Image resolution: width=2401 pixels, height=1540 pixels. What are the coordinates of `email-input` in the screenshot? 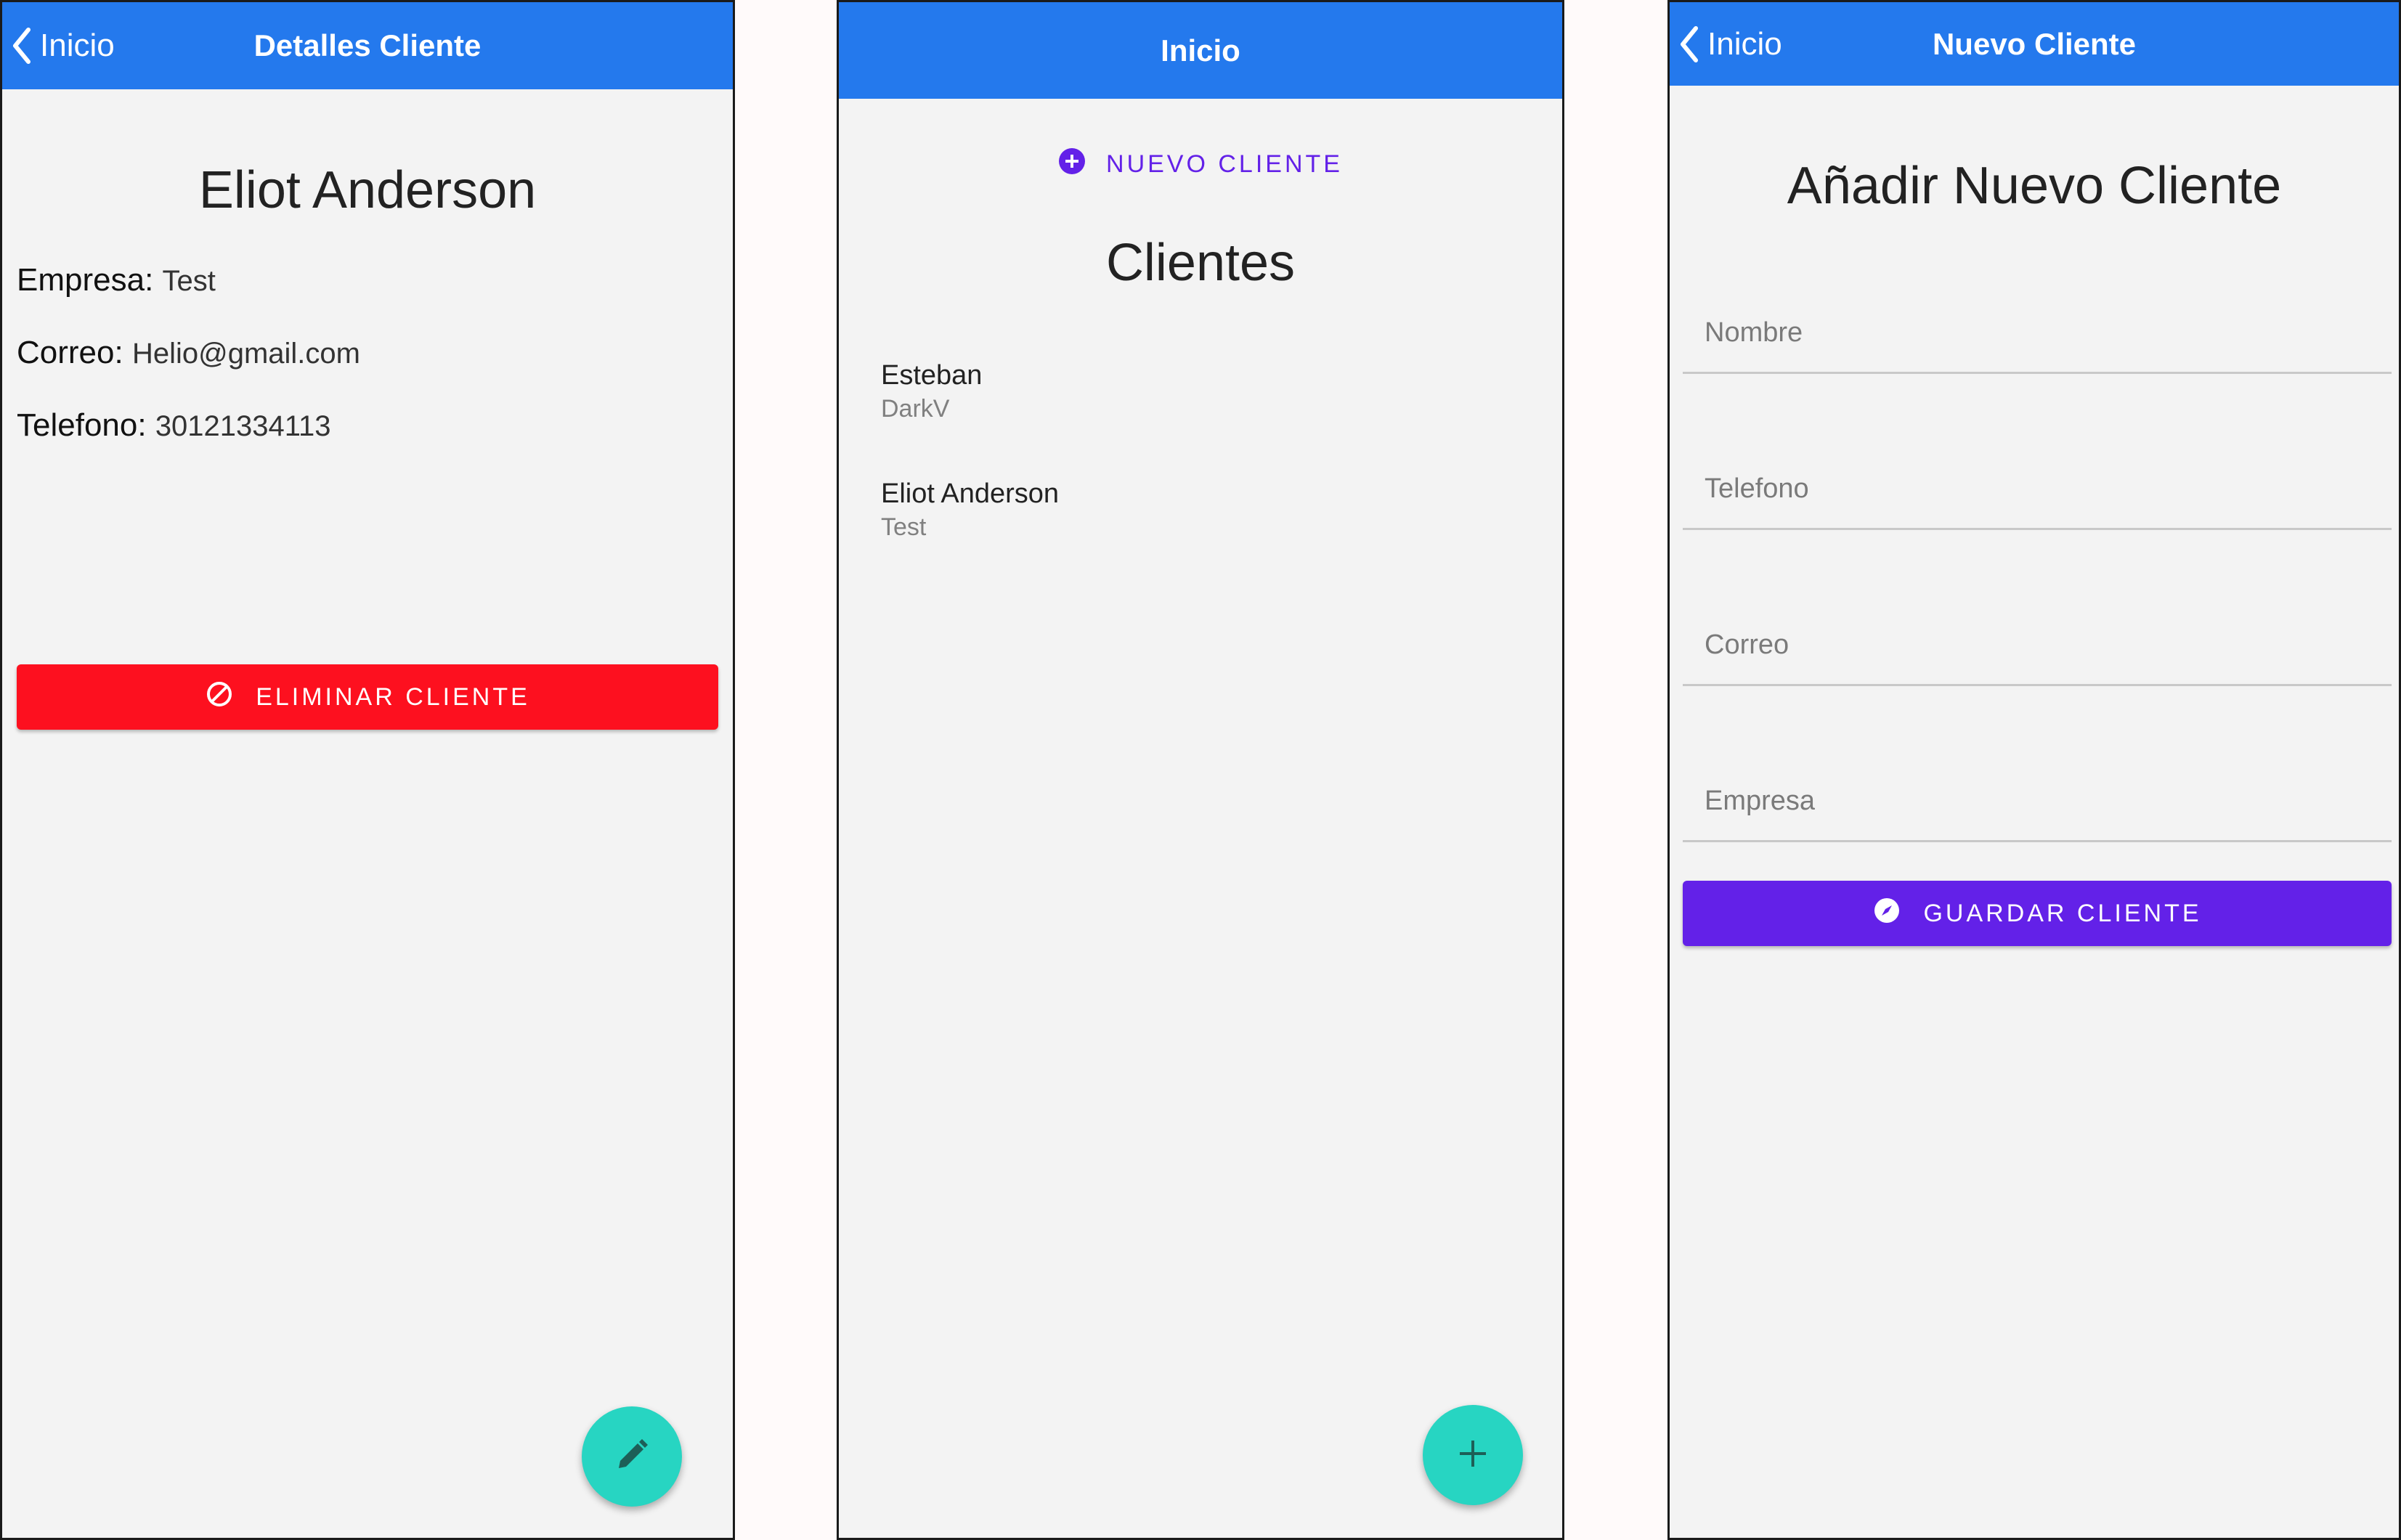 It's located at (2041, 645).